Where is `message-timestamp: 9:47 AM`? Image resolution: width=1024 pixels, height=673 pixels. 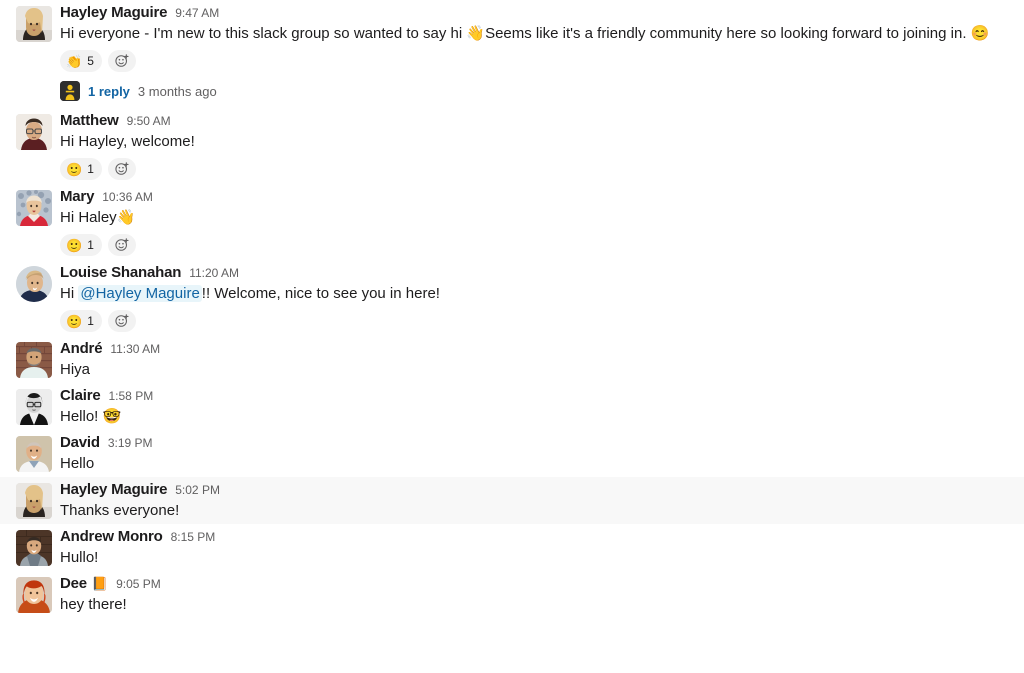 message-timestamp: 9:47 AM is located at coordinates (197, 13).